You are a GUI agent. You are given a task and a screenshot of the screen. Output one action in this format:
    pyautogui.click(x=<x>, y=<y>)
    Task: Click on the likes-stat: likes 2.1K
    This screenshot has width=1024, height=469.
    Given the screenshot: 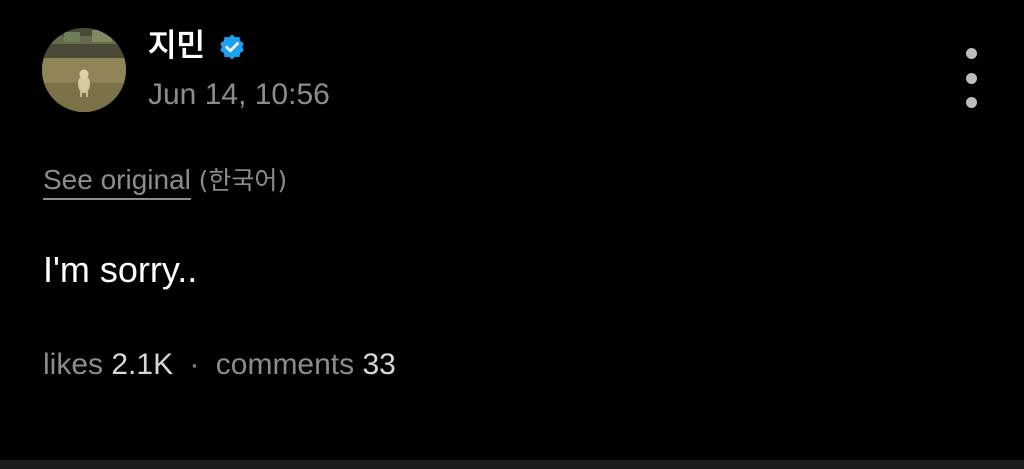 What is the action you would take?
    pyautogui.click(x=112, y=364)
    